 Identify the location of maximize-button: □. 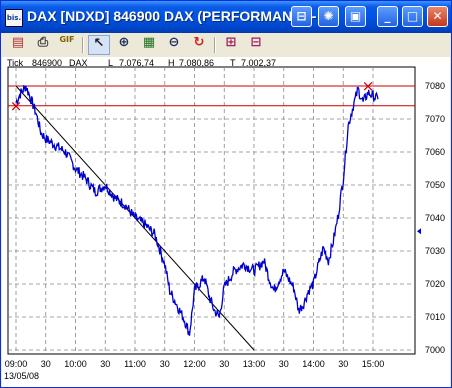
(412, 16).